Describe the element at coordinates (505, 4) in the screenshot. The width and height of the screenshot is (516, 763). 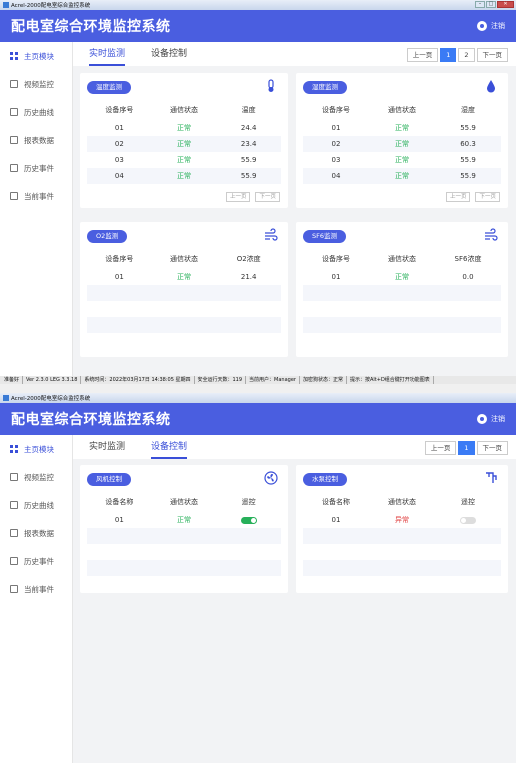
I see `close-button: ✕` at that location.